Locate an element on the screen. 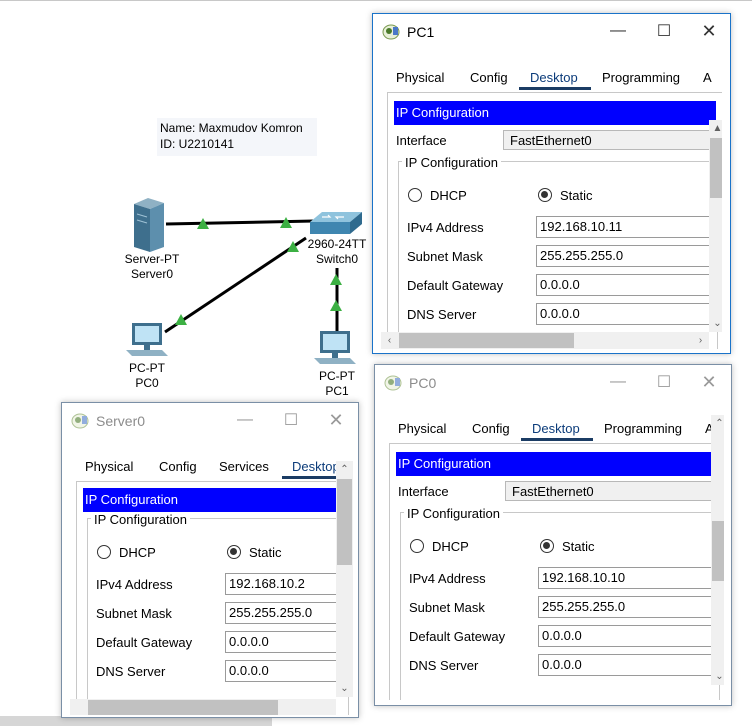 Image resolution: width=752 pixels, height=726 pixels. horizontal-scrollbar is located at coordinates (203, 707).